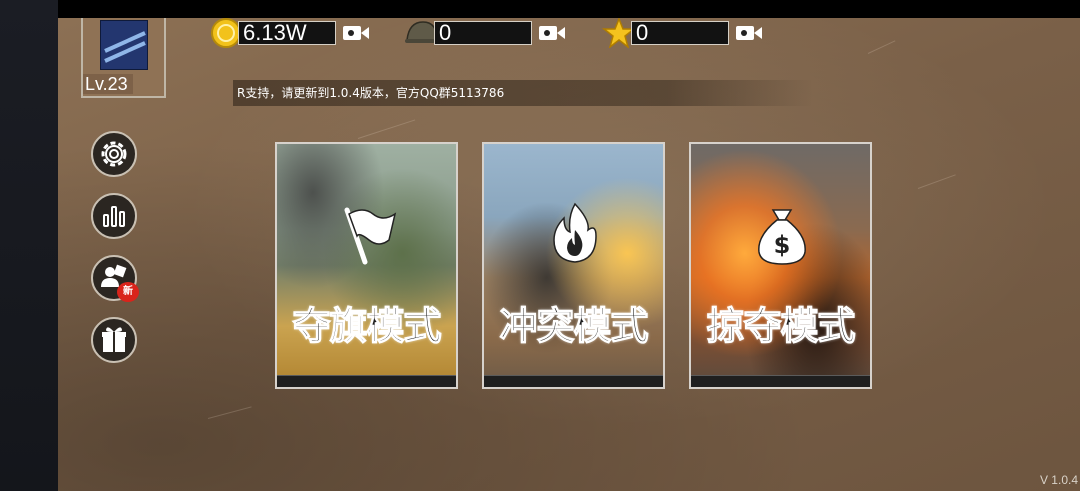 The height and width of the screenshot is (491, 1080). I want to click on gear-icon, so click(114, 154).